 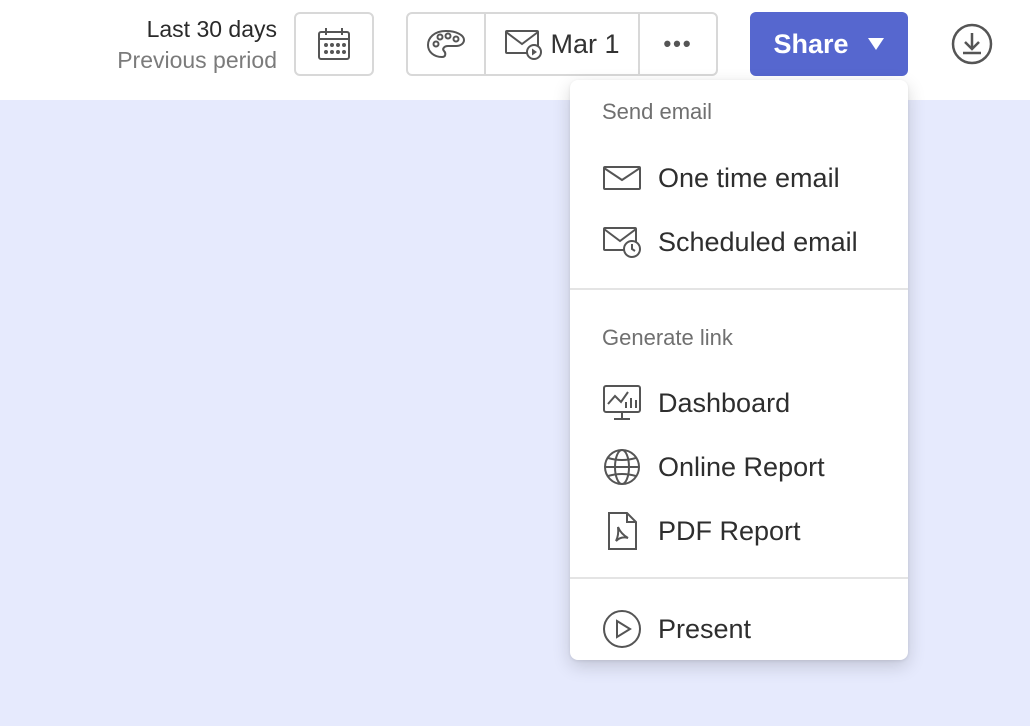 I want to click on menu-item-label: Dashboard, so click(x=724, y=402).